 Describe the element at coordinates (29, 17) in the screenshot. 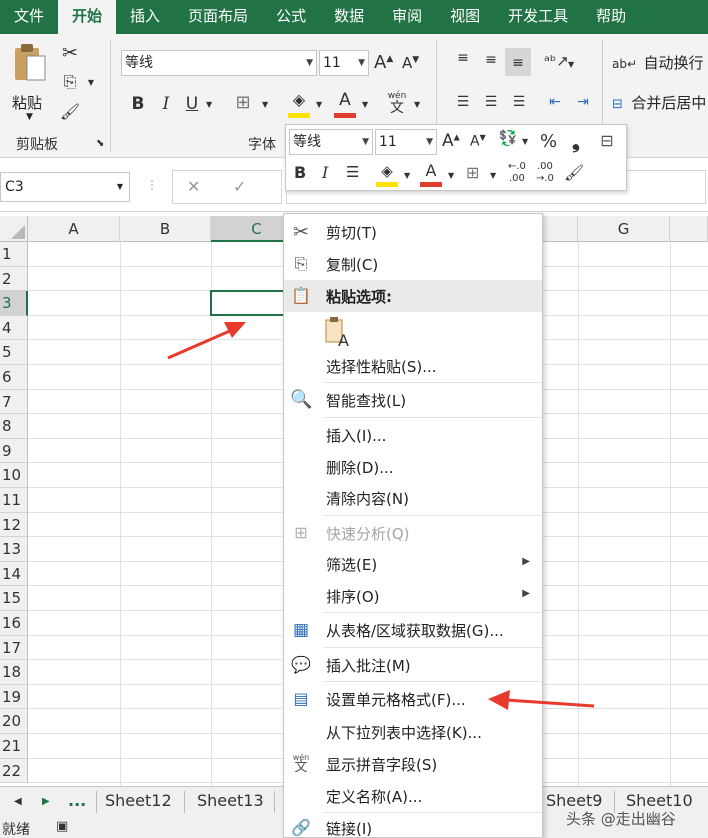

I see `tab-file: 文件` at that location.